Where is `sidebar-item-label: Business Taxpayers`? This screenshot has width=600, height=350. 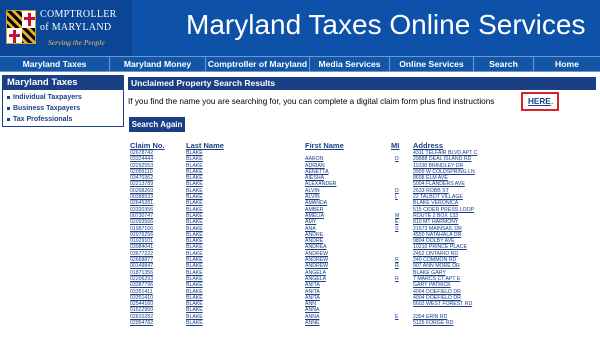 sidebar-item-label: Business Taxpayers is located at coordinates (47, 108).